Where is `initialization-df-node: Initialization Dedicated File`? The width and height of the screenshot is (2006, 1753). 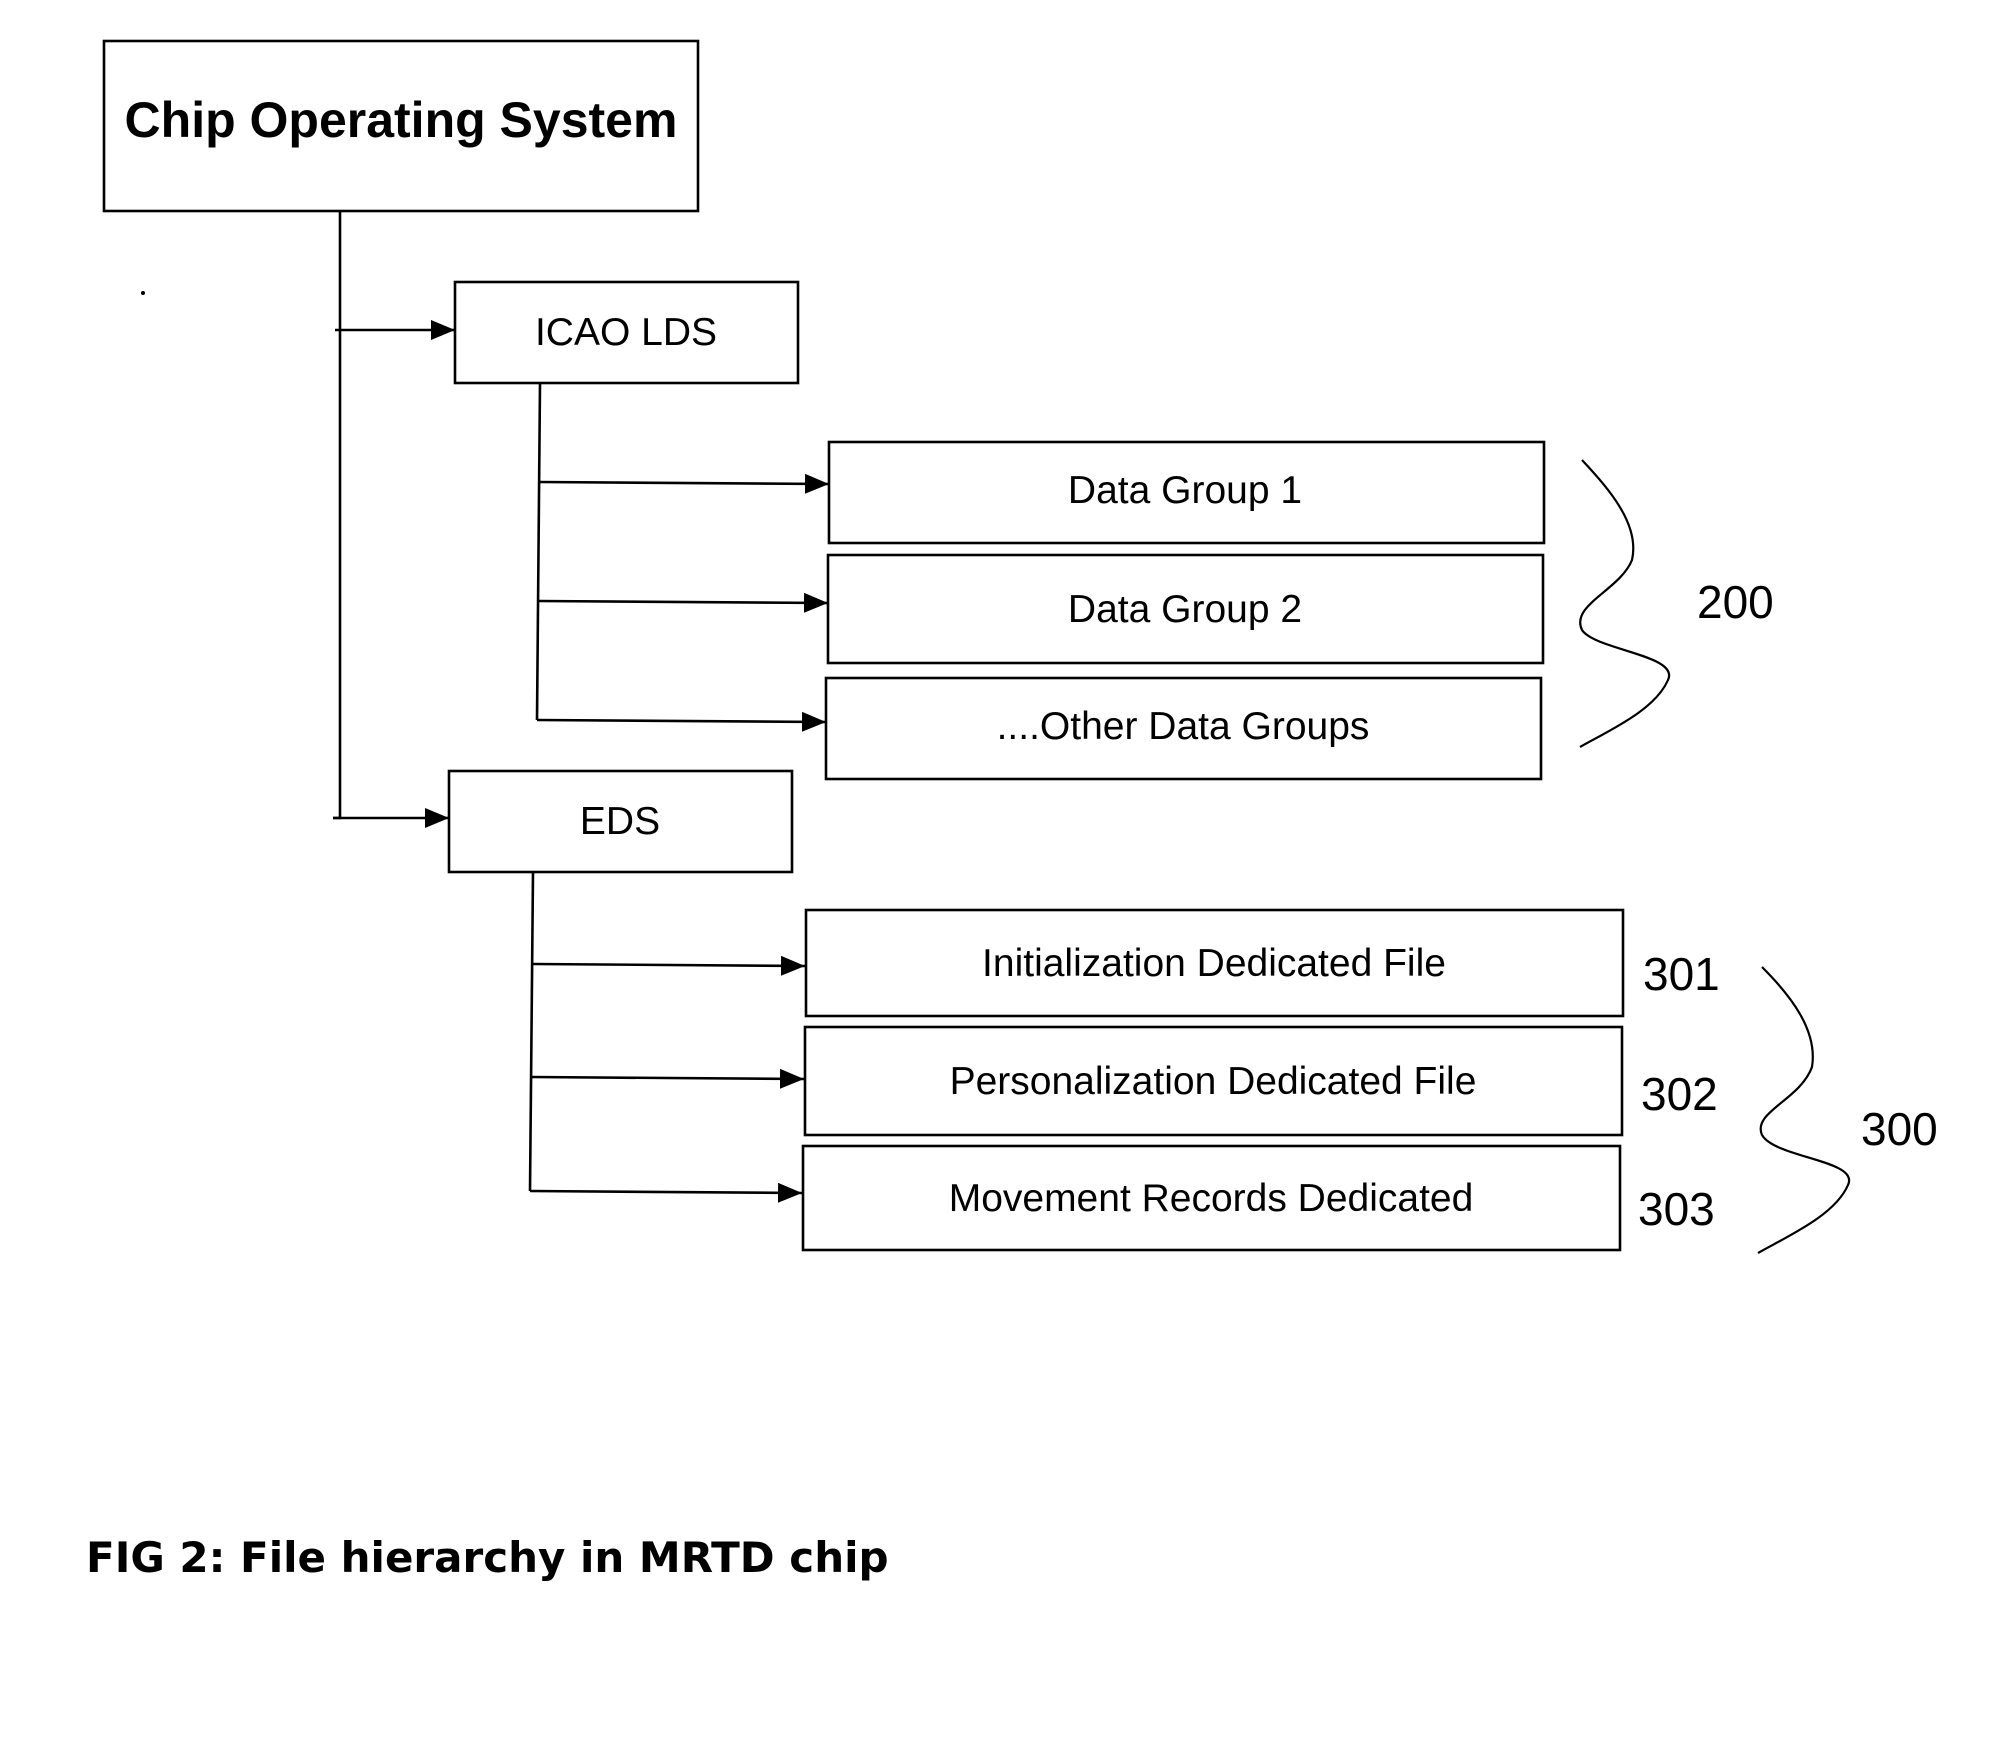 initialization-df-node: Initialization Dedicated File is located at coordinates (1214, 963).